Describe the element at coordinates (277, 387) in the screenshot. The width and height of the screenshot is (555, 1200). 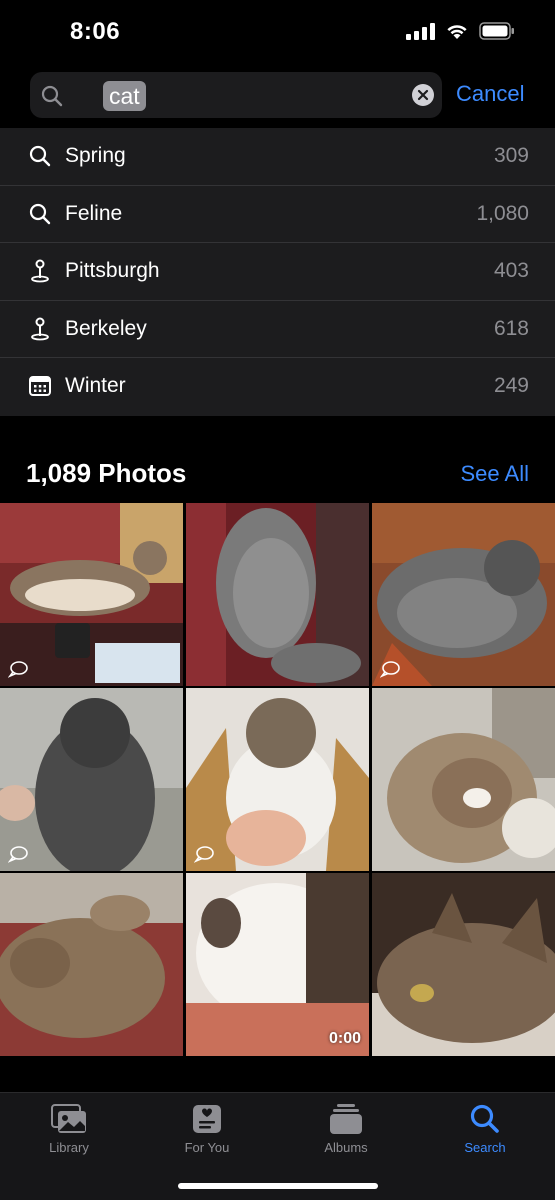
I see `suggestion-row-winter: Winter 249` at that location.